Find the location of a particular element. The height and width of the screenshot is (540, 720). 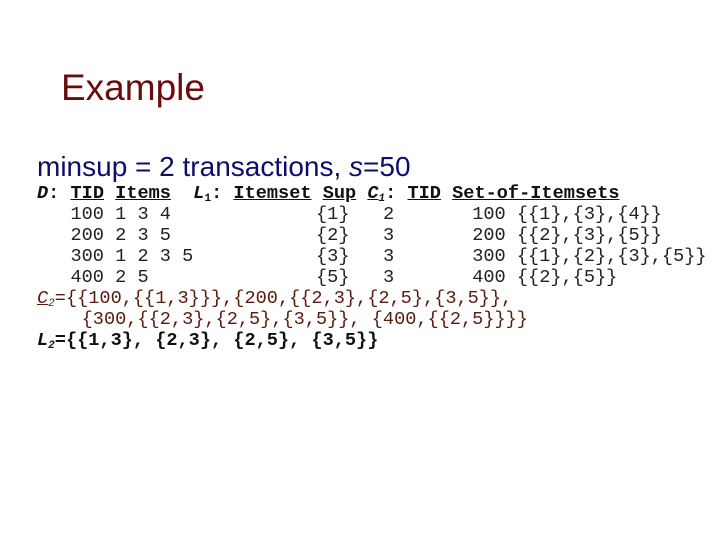

l2-sub: 2 is located at coordinates (51, 346).